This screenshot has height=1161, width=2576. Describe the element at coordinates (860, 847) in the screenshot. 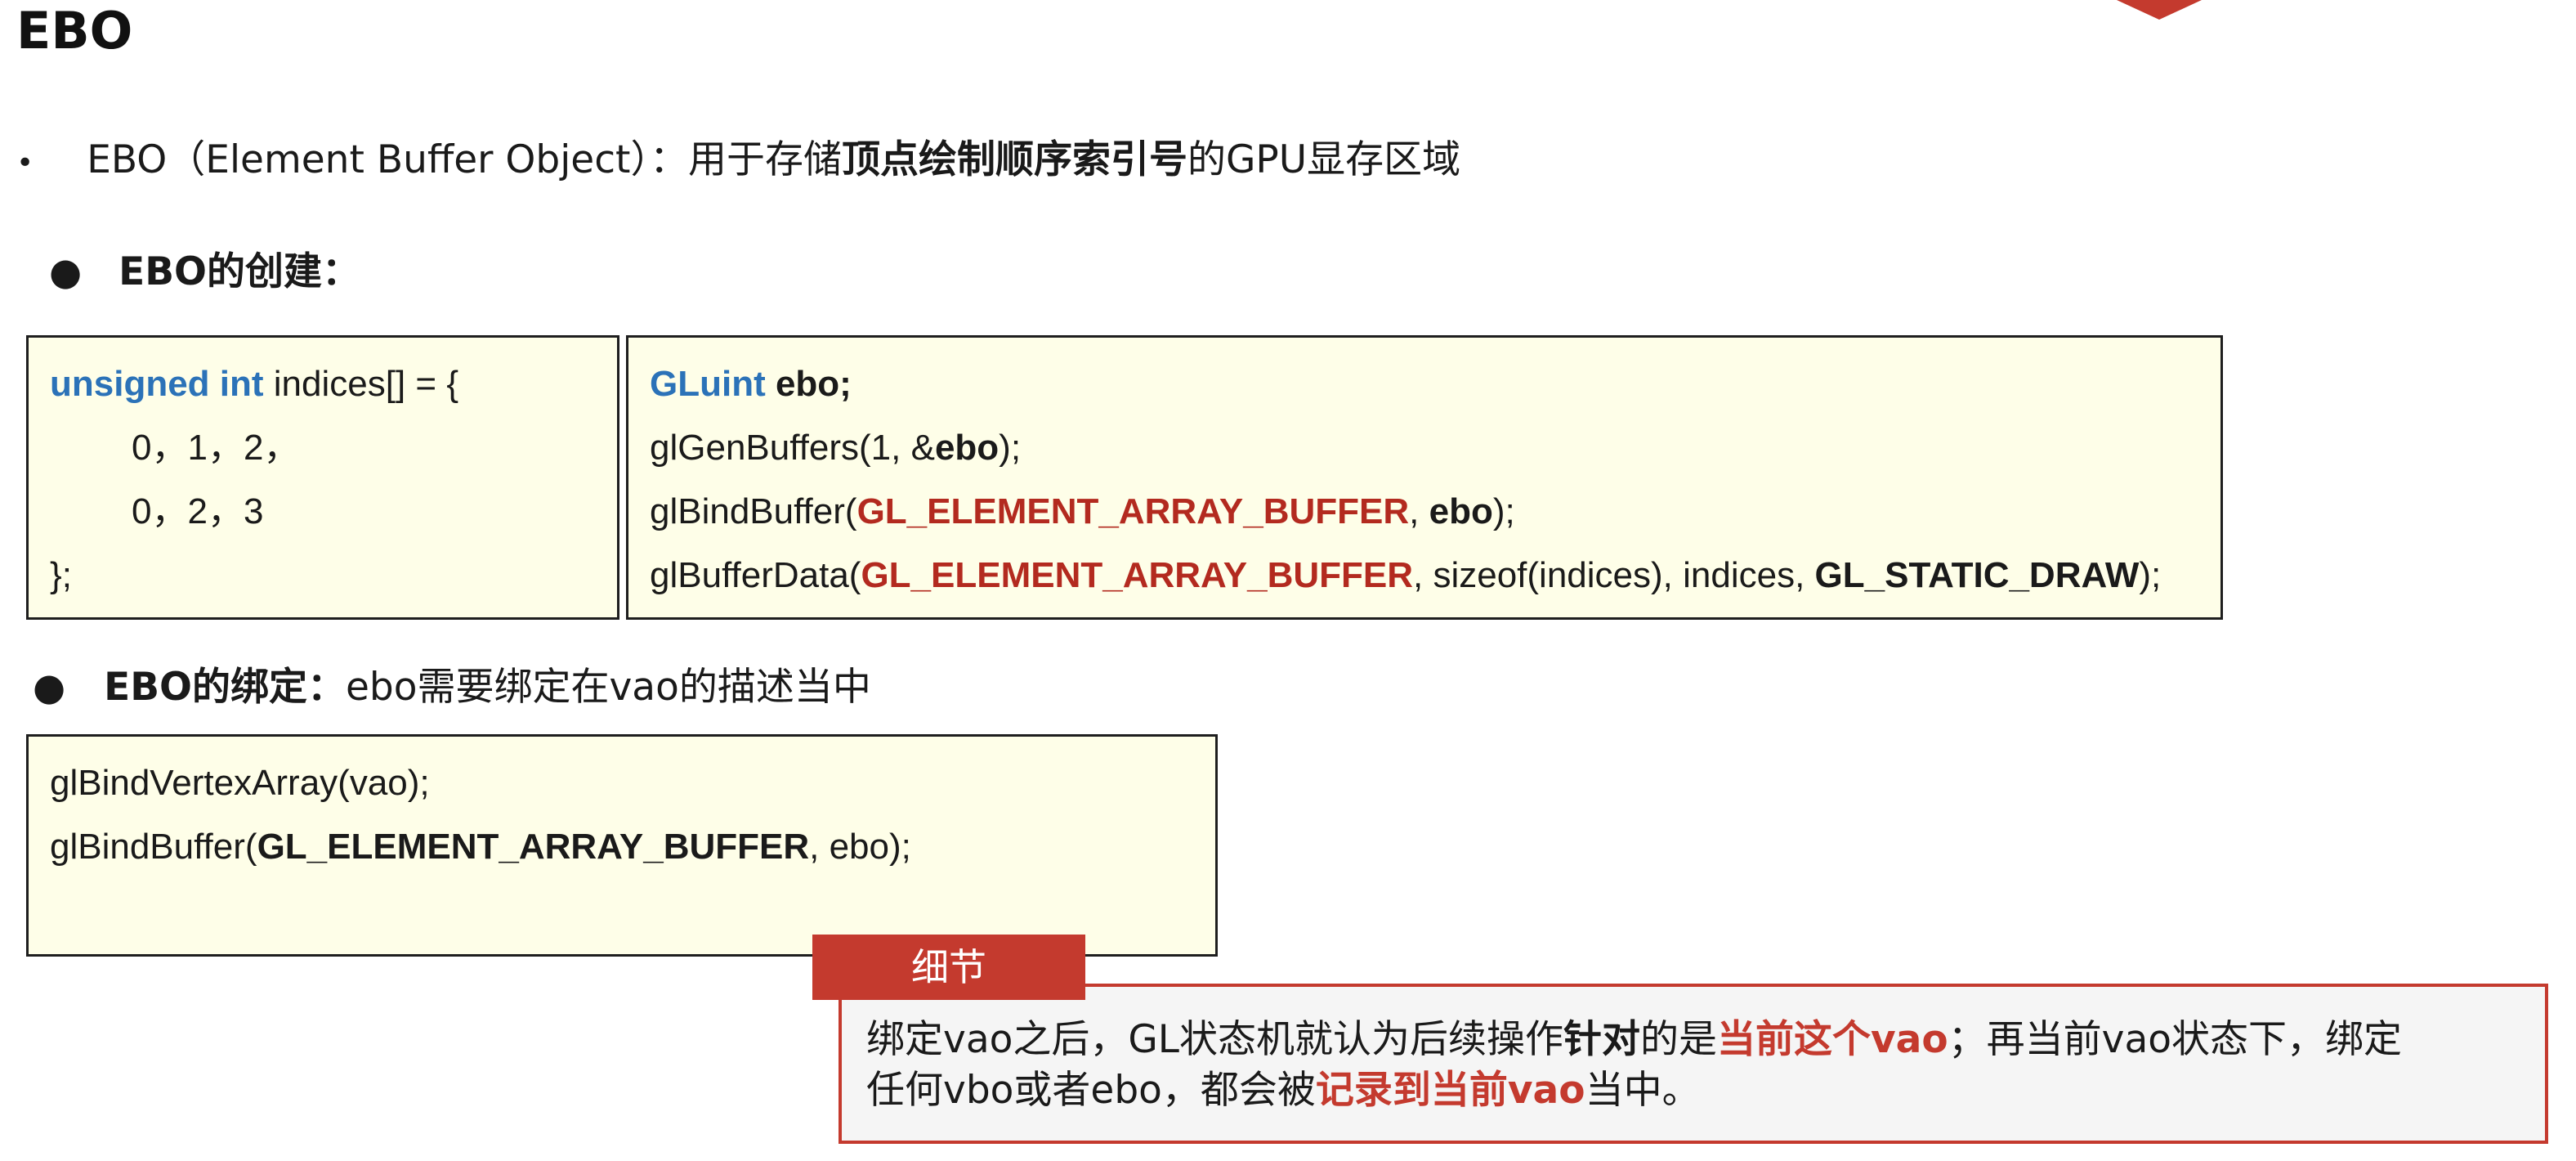

I see `code-text: , ebo);` at that location.